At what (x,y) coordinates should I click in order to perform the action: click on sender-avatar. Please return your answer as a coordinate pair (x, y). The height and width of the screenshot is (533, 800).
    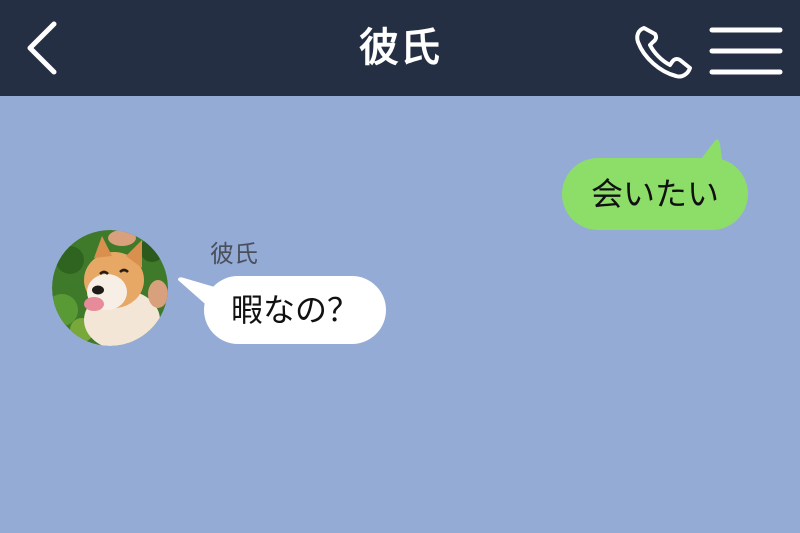
    Looking at the image, I should click on (110, 288).